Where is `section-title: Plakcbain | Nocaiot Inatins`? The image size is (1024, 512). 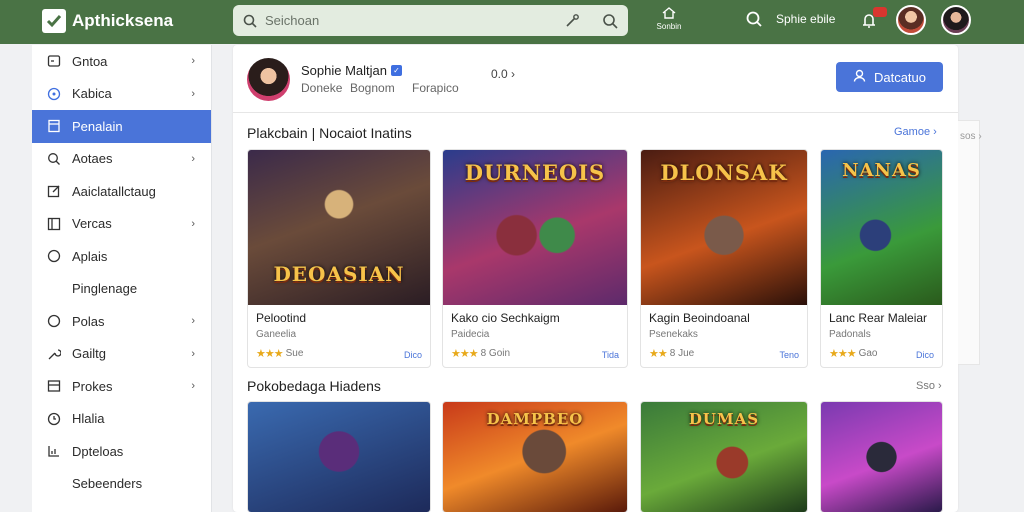 section-title: Plakcbain | Nocaiot Inatins is located at coordinates (329, 133).